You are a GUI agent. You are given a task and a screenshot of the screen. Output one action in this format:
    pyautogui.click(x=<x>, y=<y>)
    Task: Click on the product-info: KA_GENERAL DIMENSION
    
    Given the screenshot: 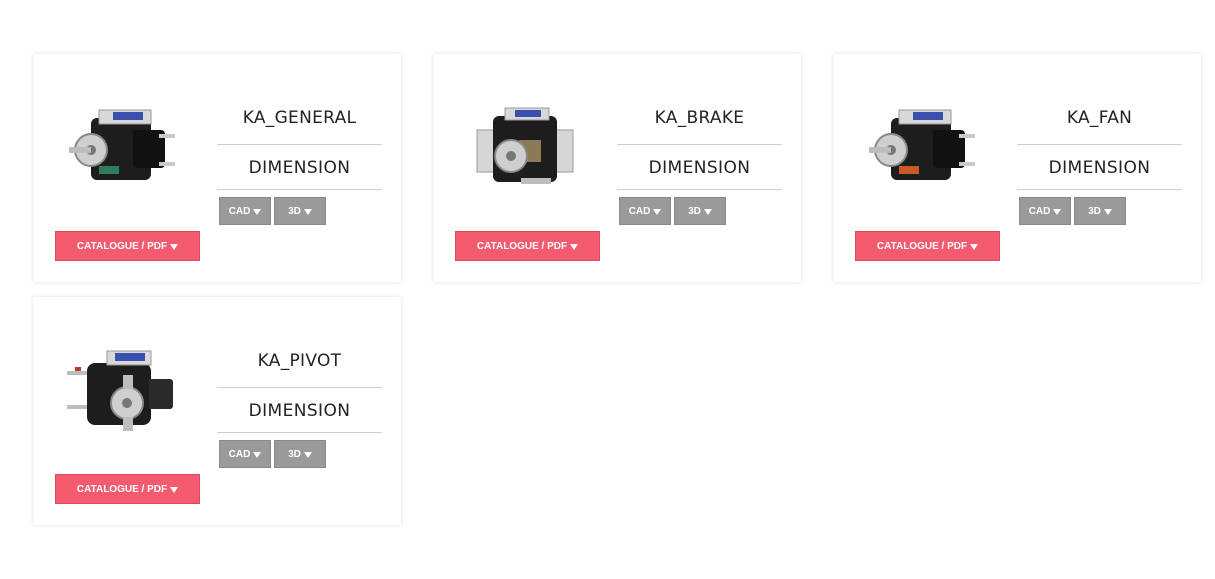 What is the action you would take?
    pyautogui.click(x=299, y=144)
    